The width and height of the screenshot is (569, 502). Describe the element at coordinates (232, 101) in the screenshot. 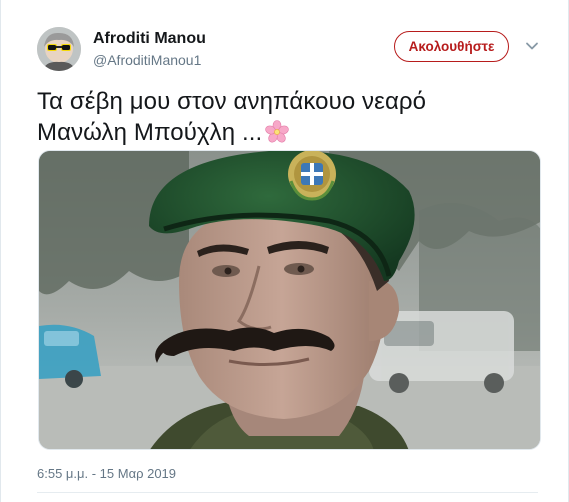

I see `tweet-text-line-1: Τα σέβη μου στον ανηπάκουο νεαρό` at that location.